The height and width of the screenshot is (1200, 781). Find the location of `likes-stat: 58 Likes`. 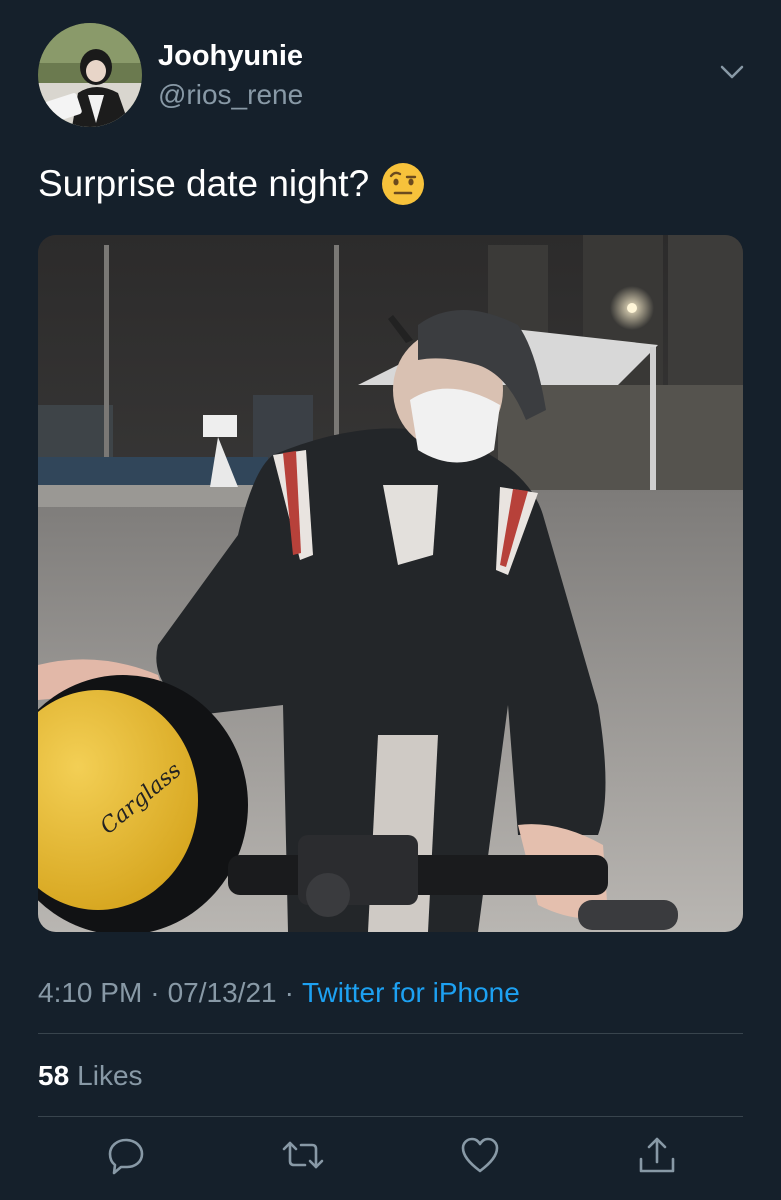

likes-stat: 58 Likes is located at coordinates (90, 1076).